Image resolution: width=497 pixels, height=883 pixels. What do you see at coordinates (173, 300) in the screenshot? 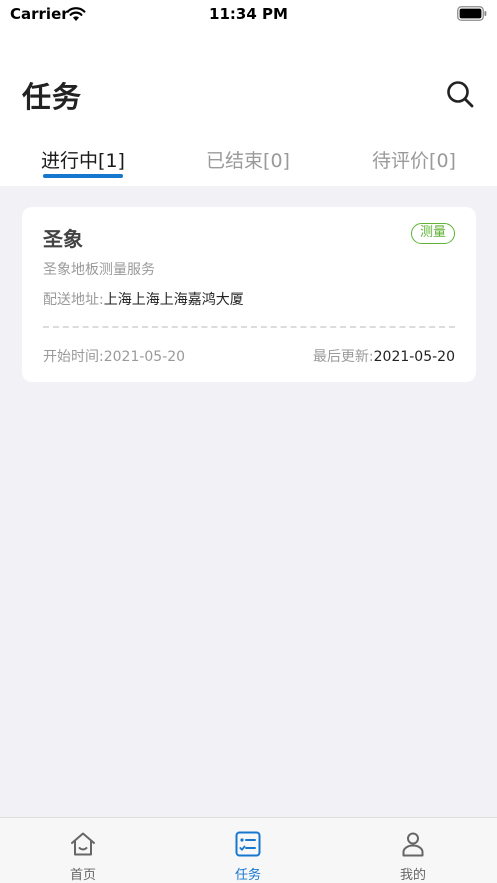
I see `address-value: 上海上海上海嘉鸿大厦` at bounding box center [173, 300].